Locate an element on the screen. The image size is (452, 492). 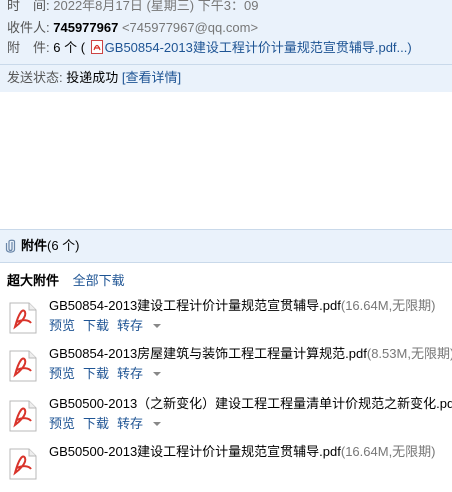
attachments-title-count: (6 个) is located at coordinates (63, 245).